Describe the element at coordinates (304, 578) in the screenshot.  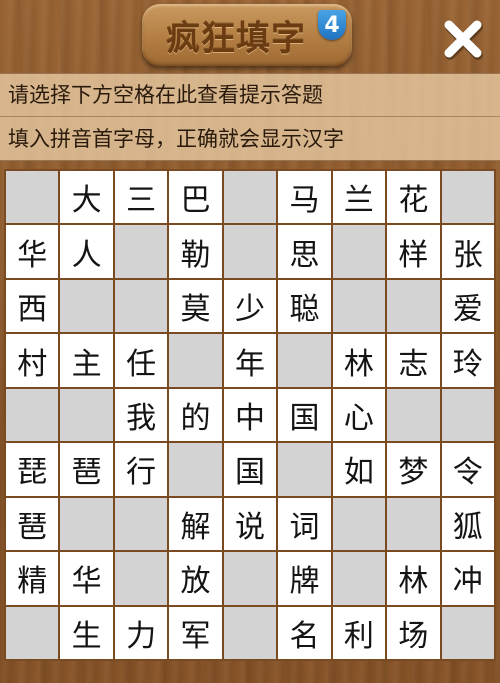
I see `grid-cell-filled: 牌` at that location.